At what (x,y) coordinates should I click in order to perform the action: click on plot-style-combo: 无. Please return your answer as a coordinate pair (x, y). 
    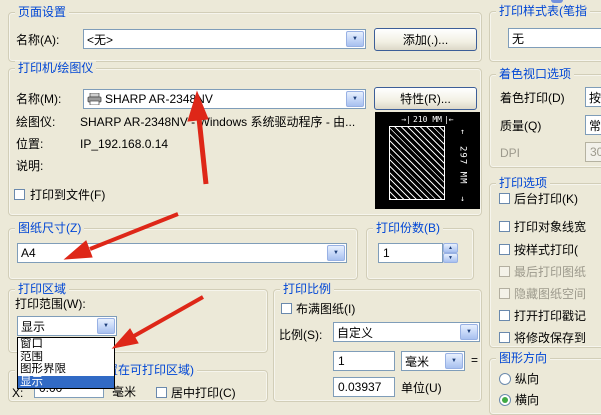
    Looking at the image, I should click on (554, 38).